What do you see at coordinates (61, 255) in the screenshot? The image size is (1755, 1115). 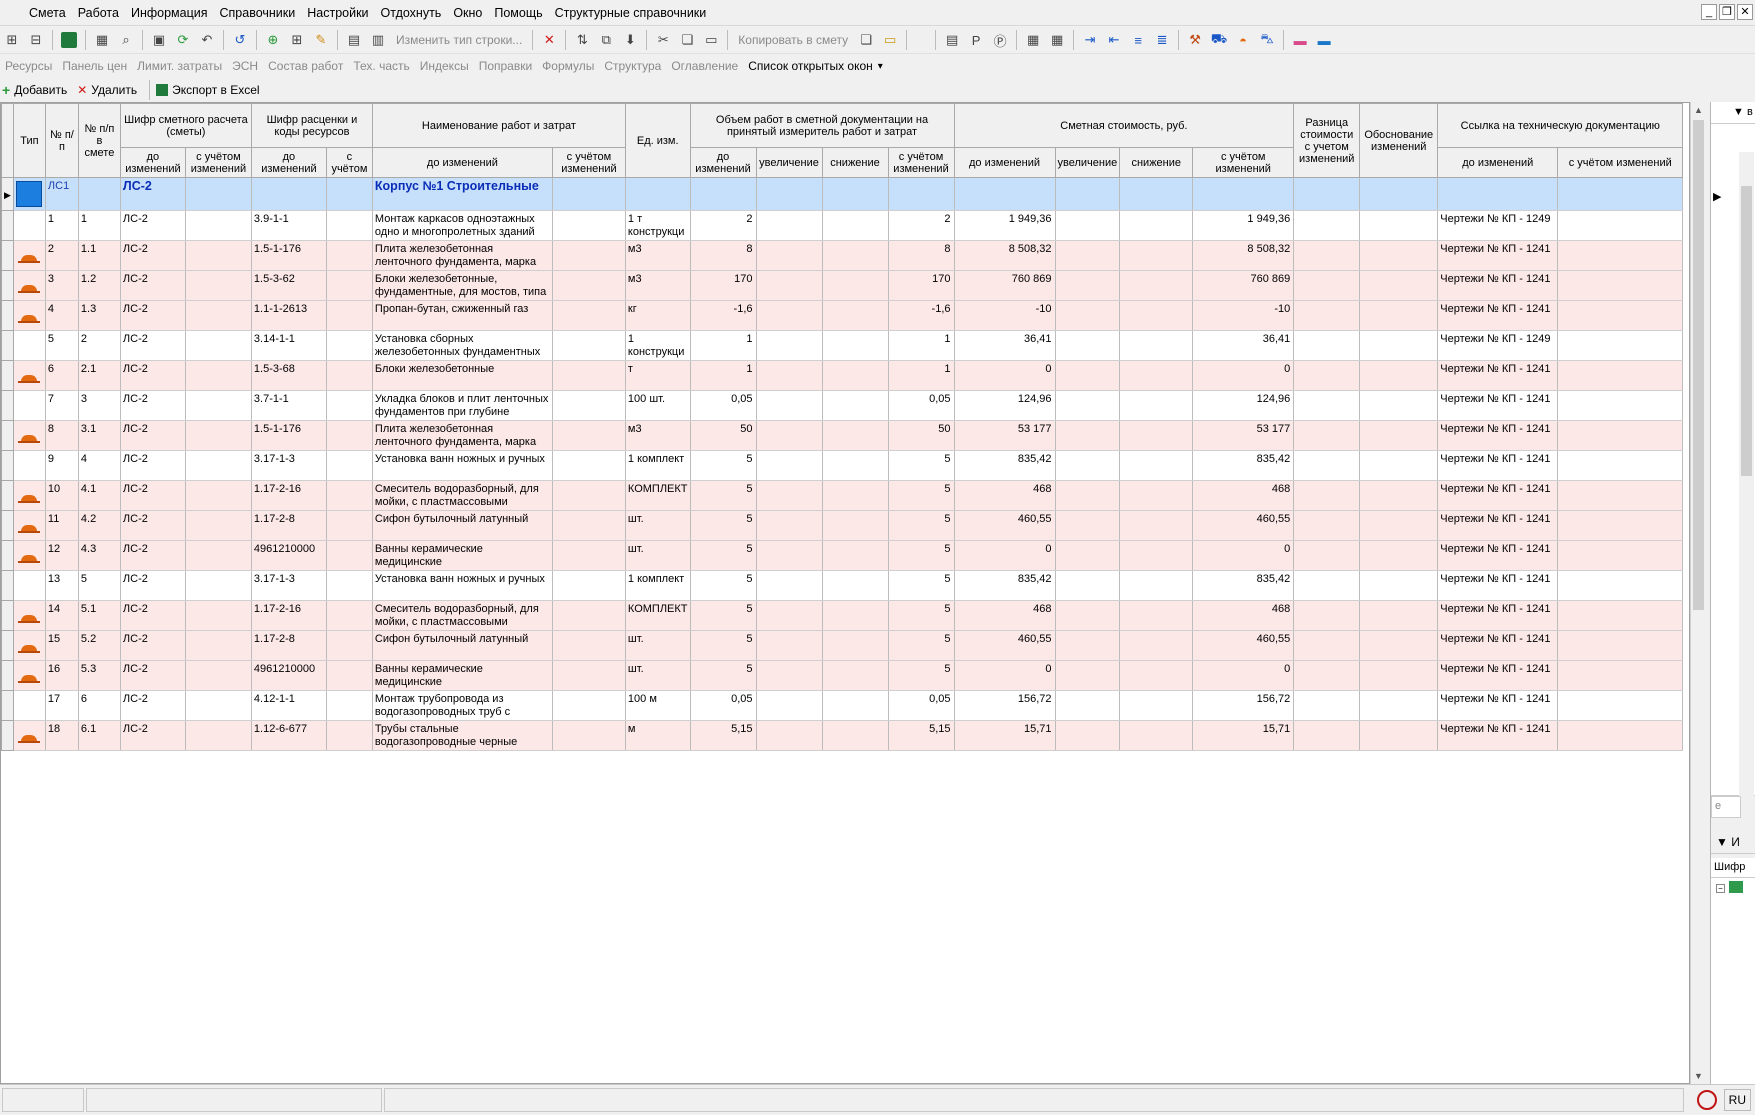 I see `cell-num: 2` at bounding box center [61, 255].